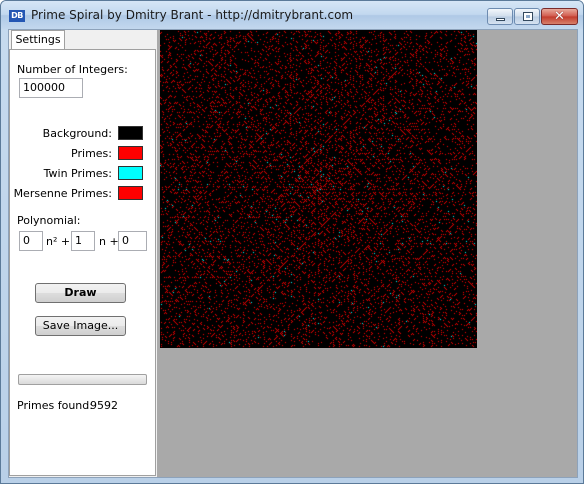 The image size is (584, 484). I want to click on minimize-icon, so click(500, 19).